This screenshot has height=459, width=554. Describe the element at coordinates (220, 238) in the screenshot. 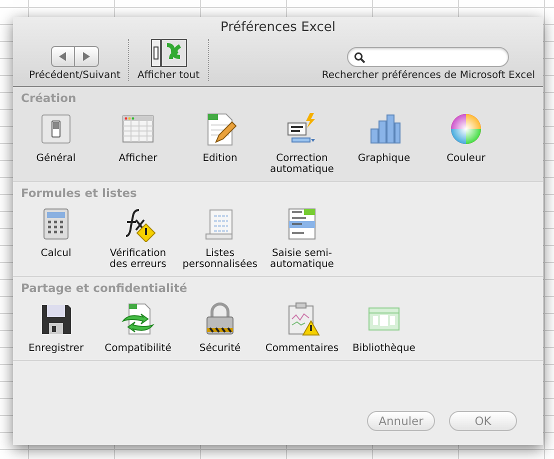

I see `preference-item: Listes personnalisées` at that location.